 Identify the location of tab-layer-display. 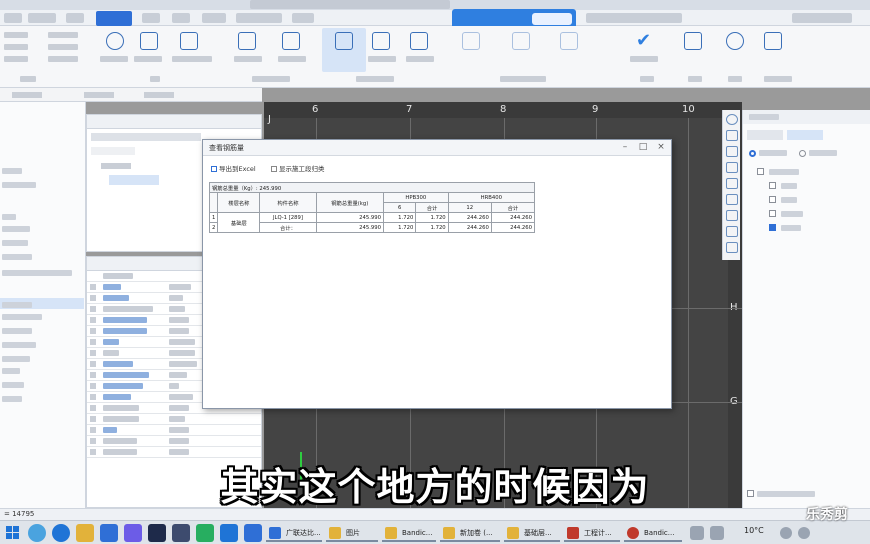
(765, 135).